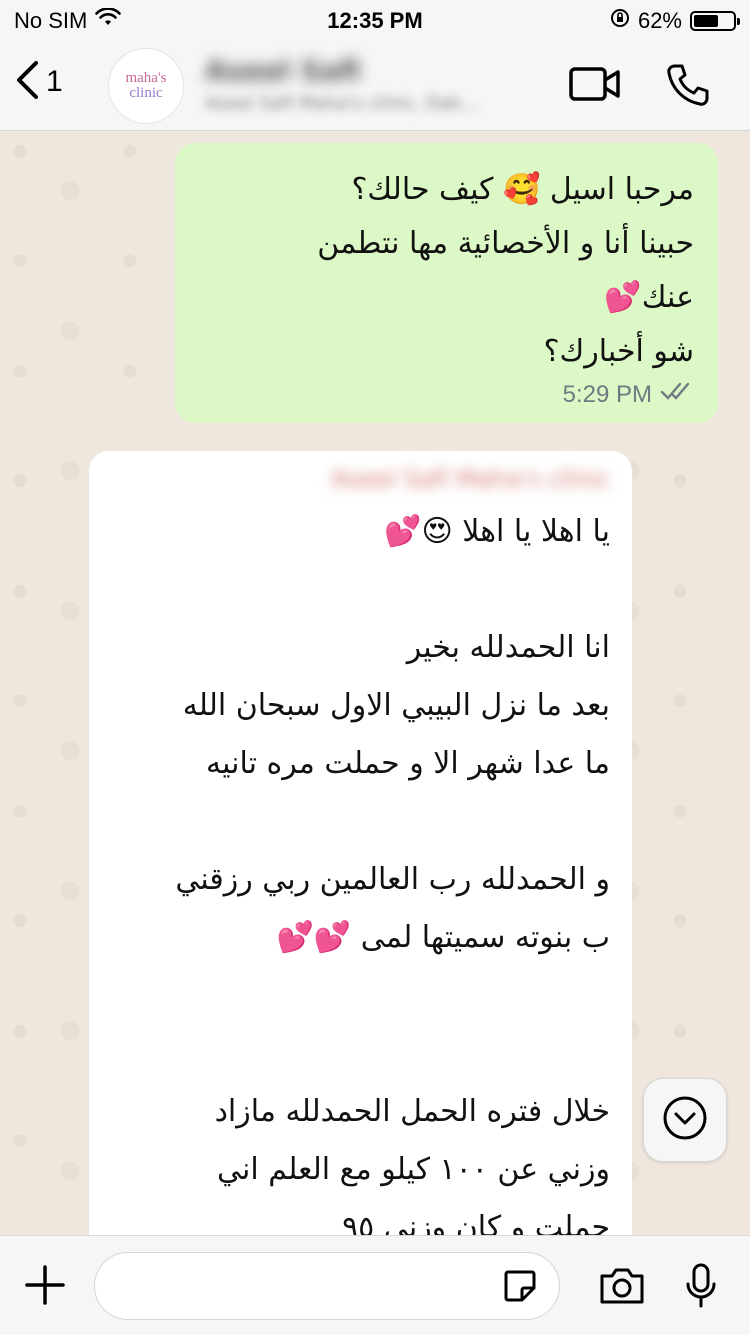 The image size is (750, 1335). What do you see at coordinates (706, 21) in the screenshot?
I see `battery-level` at bounding box center [706, 21].